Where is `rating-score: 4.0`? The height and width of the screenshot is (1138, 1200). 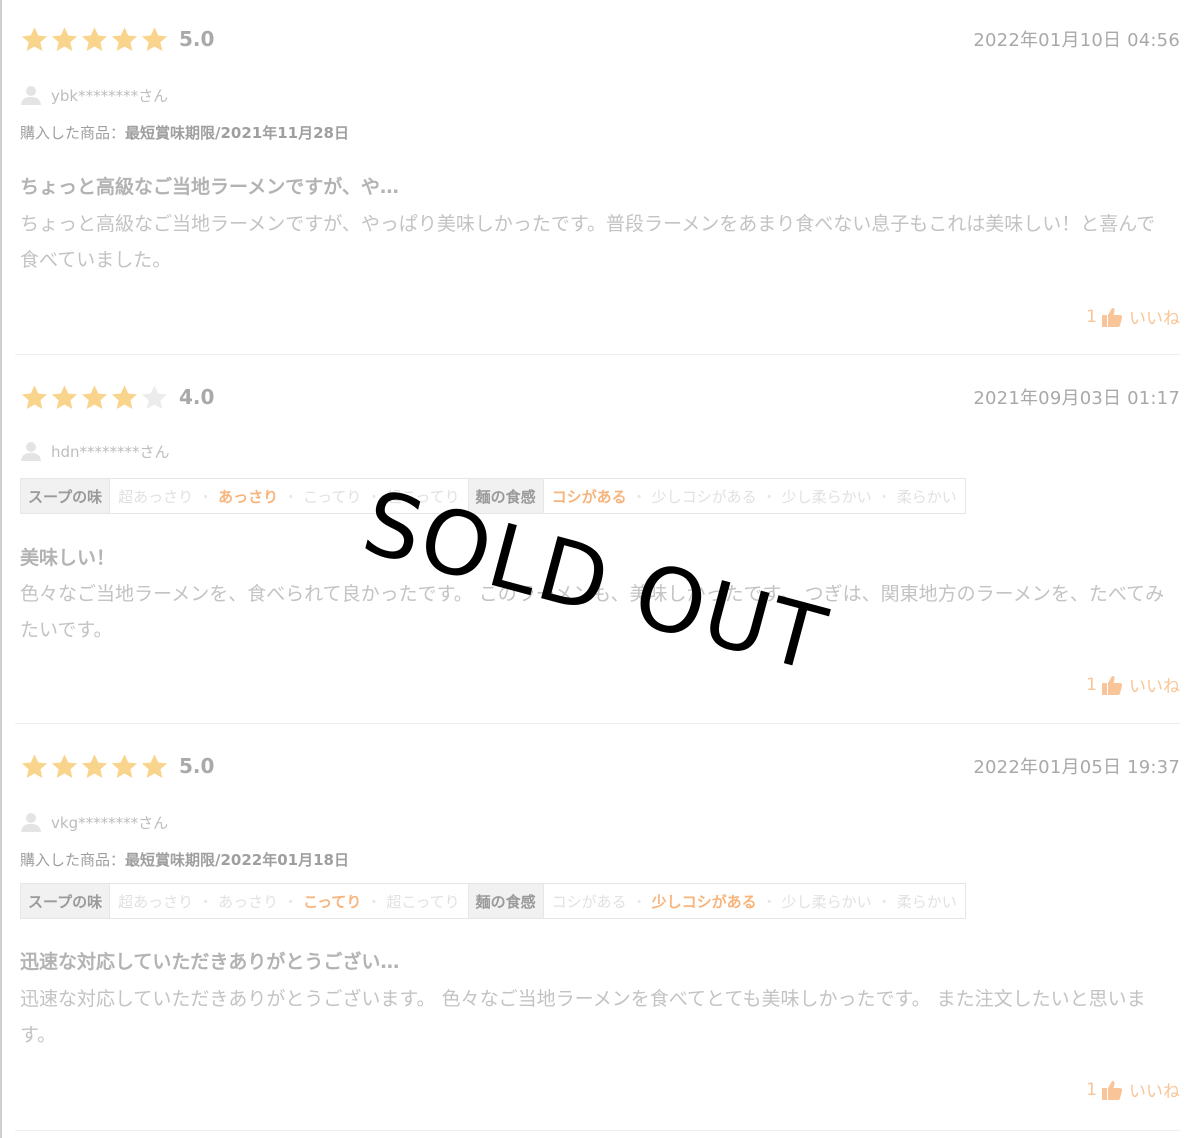
rating-score: 4.0 is located at coordinates (197, 397).